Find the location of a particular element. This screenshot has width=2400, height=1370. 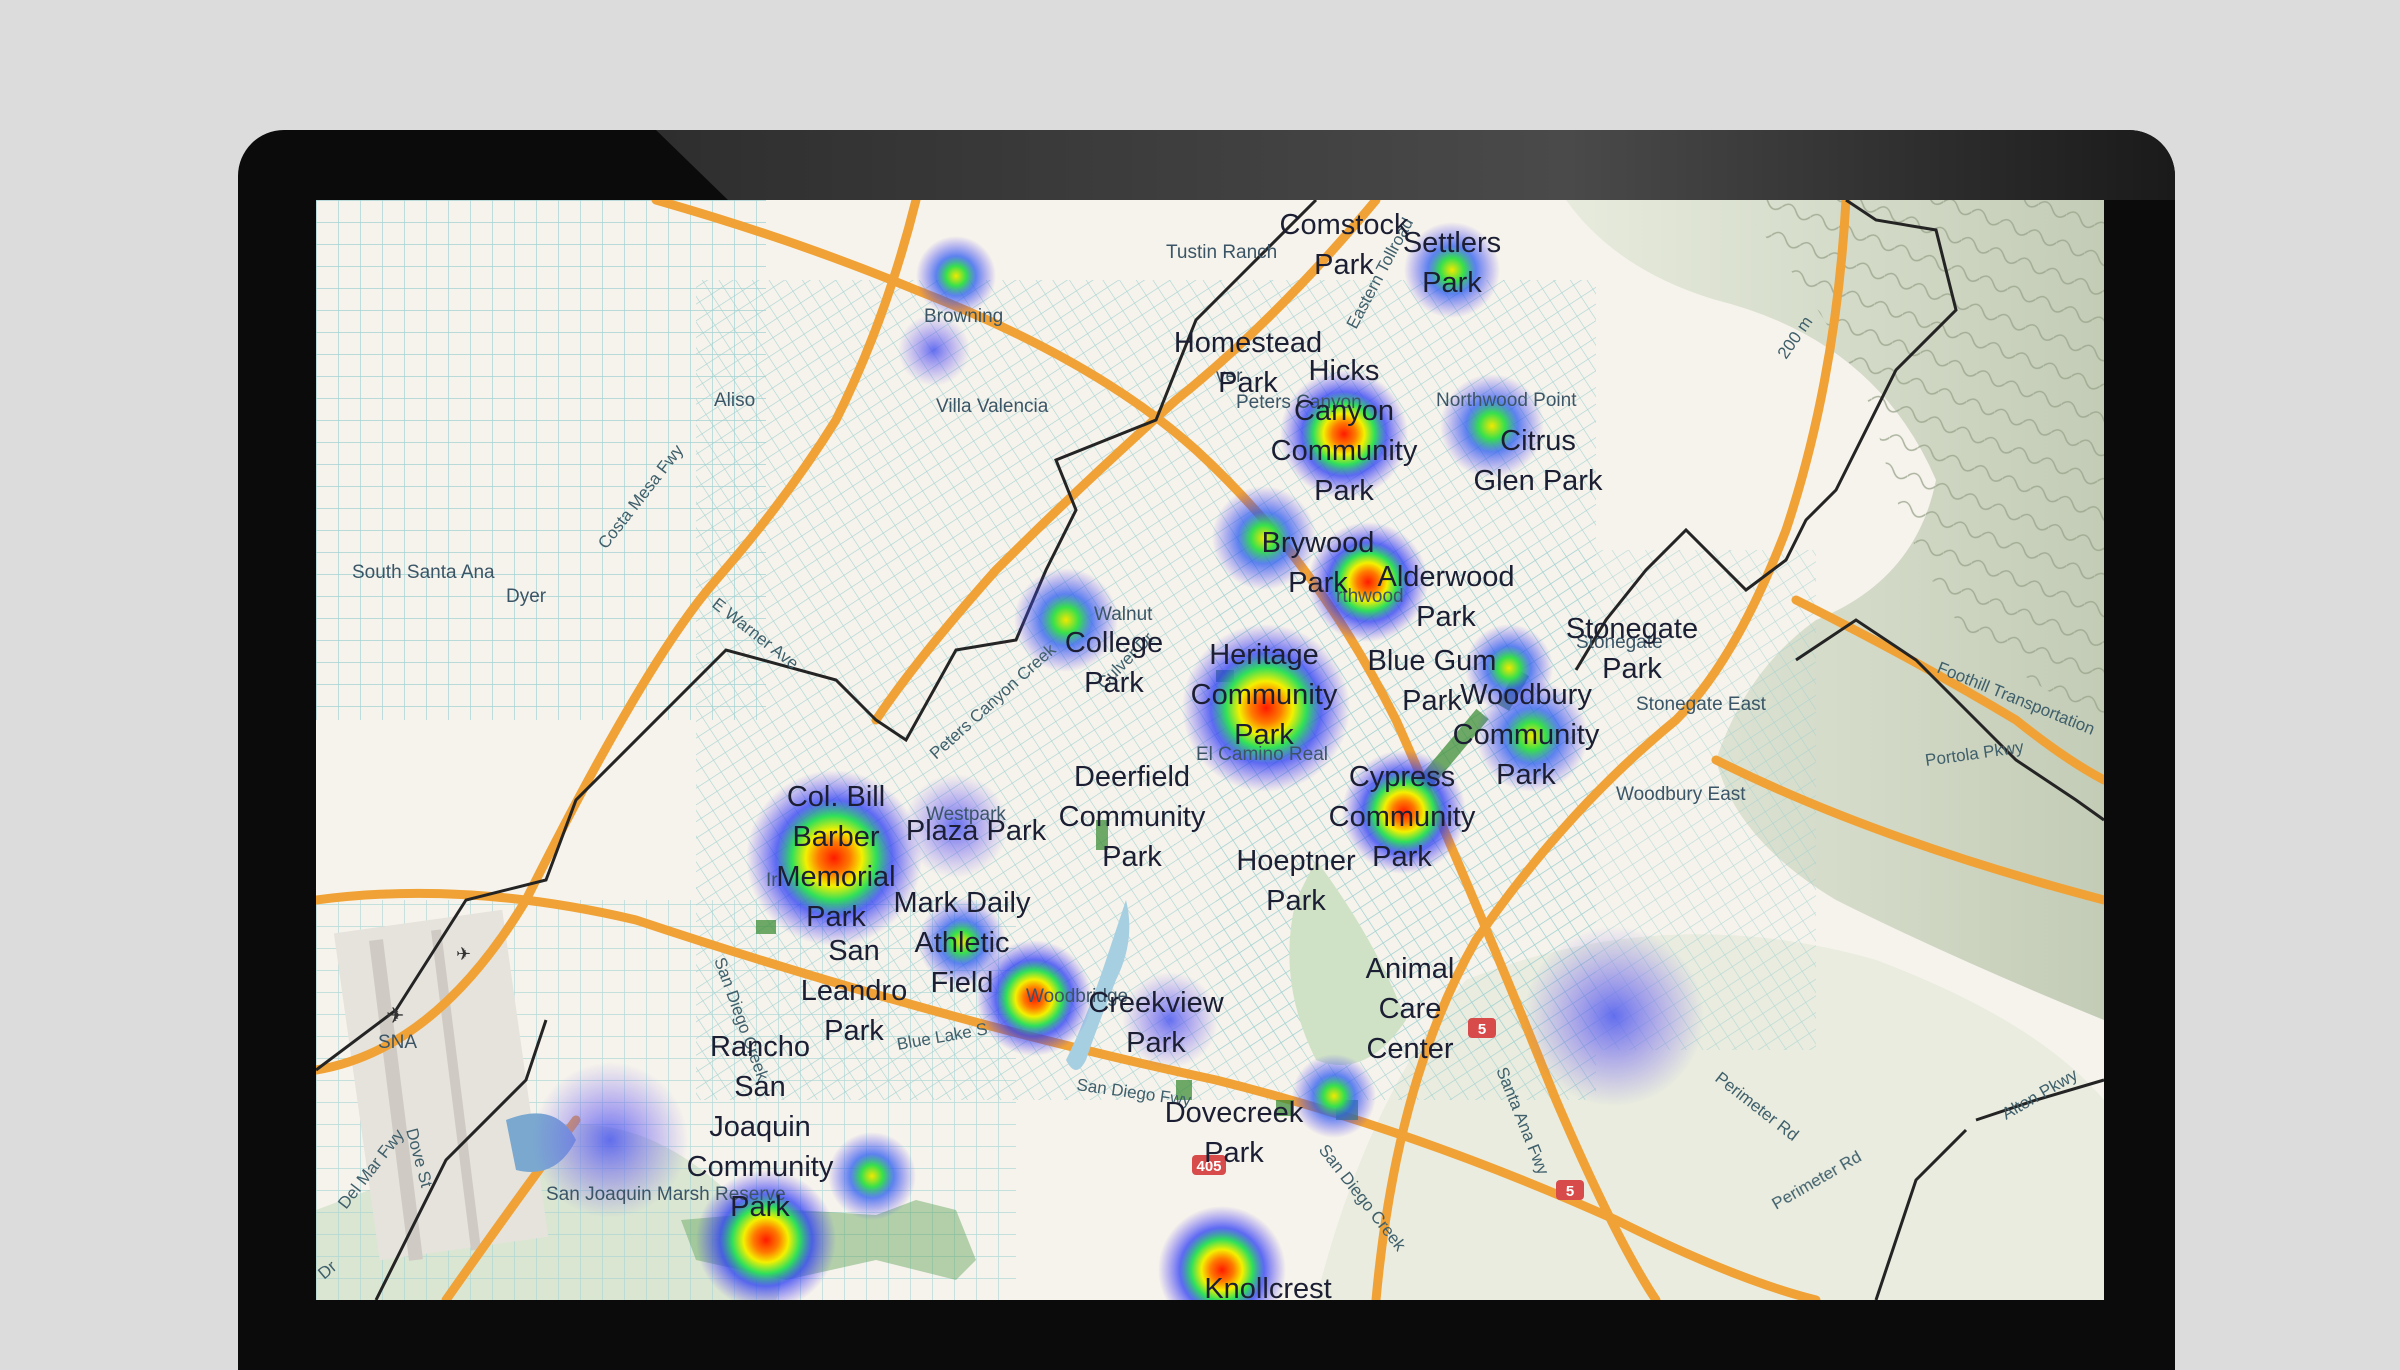

place-label: Aliso is located at coordinates (734, 400).